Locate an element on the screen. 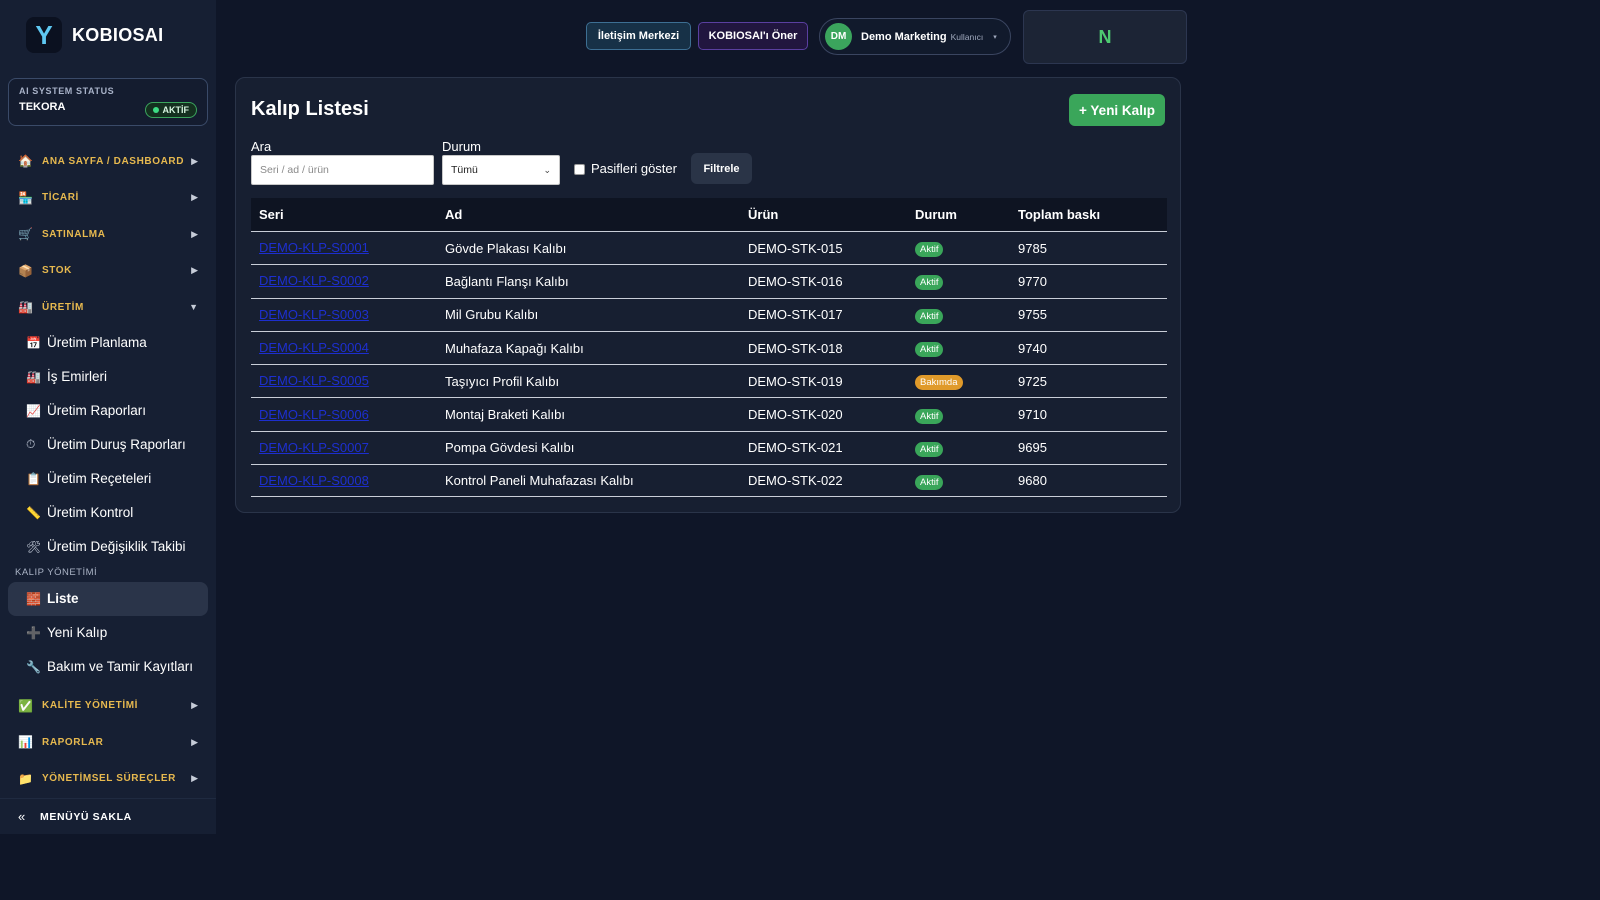 Image resolution: width=1600 pixels, height=900 pixels. sidebar-group-satinalma: 🛒 SATINALMA ▶ is located at coordinates (108, 234).